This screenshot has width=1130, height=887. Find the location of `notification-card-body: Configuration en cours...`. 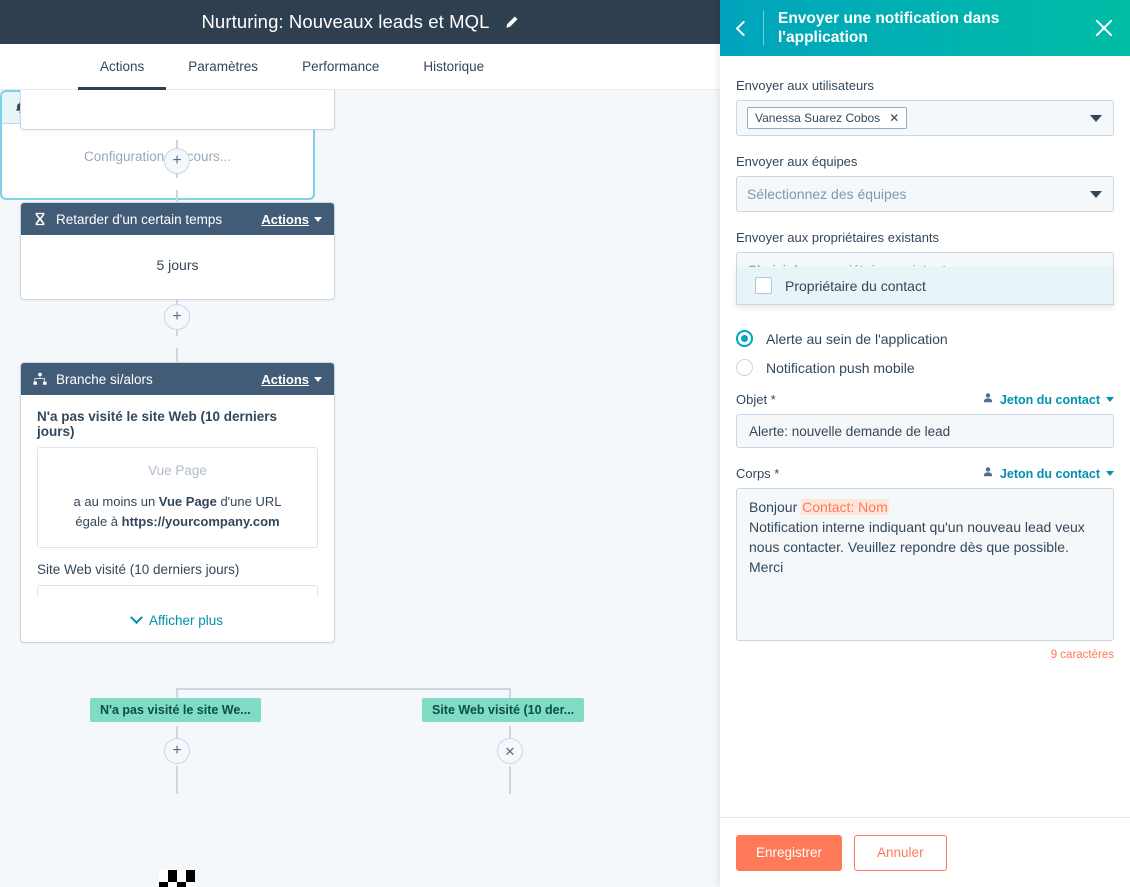

notification-card-body: Configuration en cours... is located at coordinates (157, 156).